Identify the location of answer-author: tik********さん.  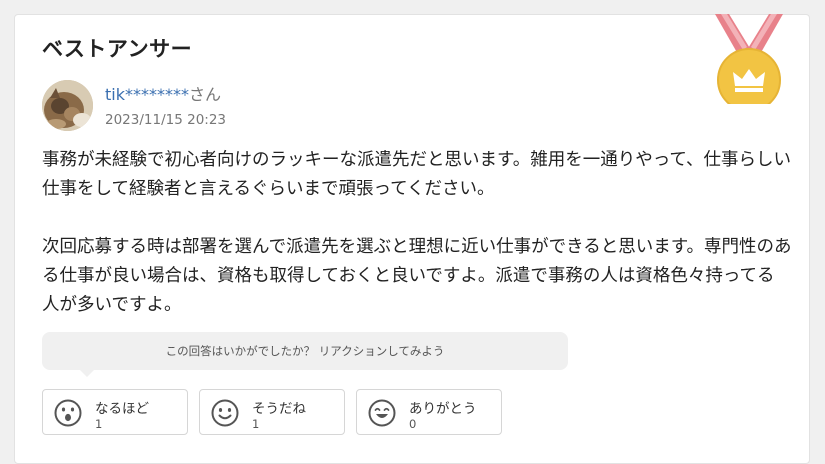
(163, 93).